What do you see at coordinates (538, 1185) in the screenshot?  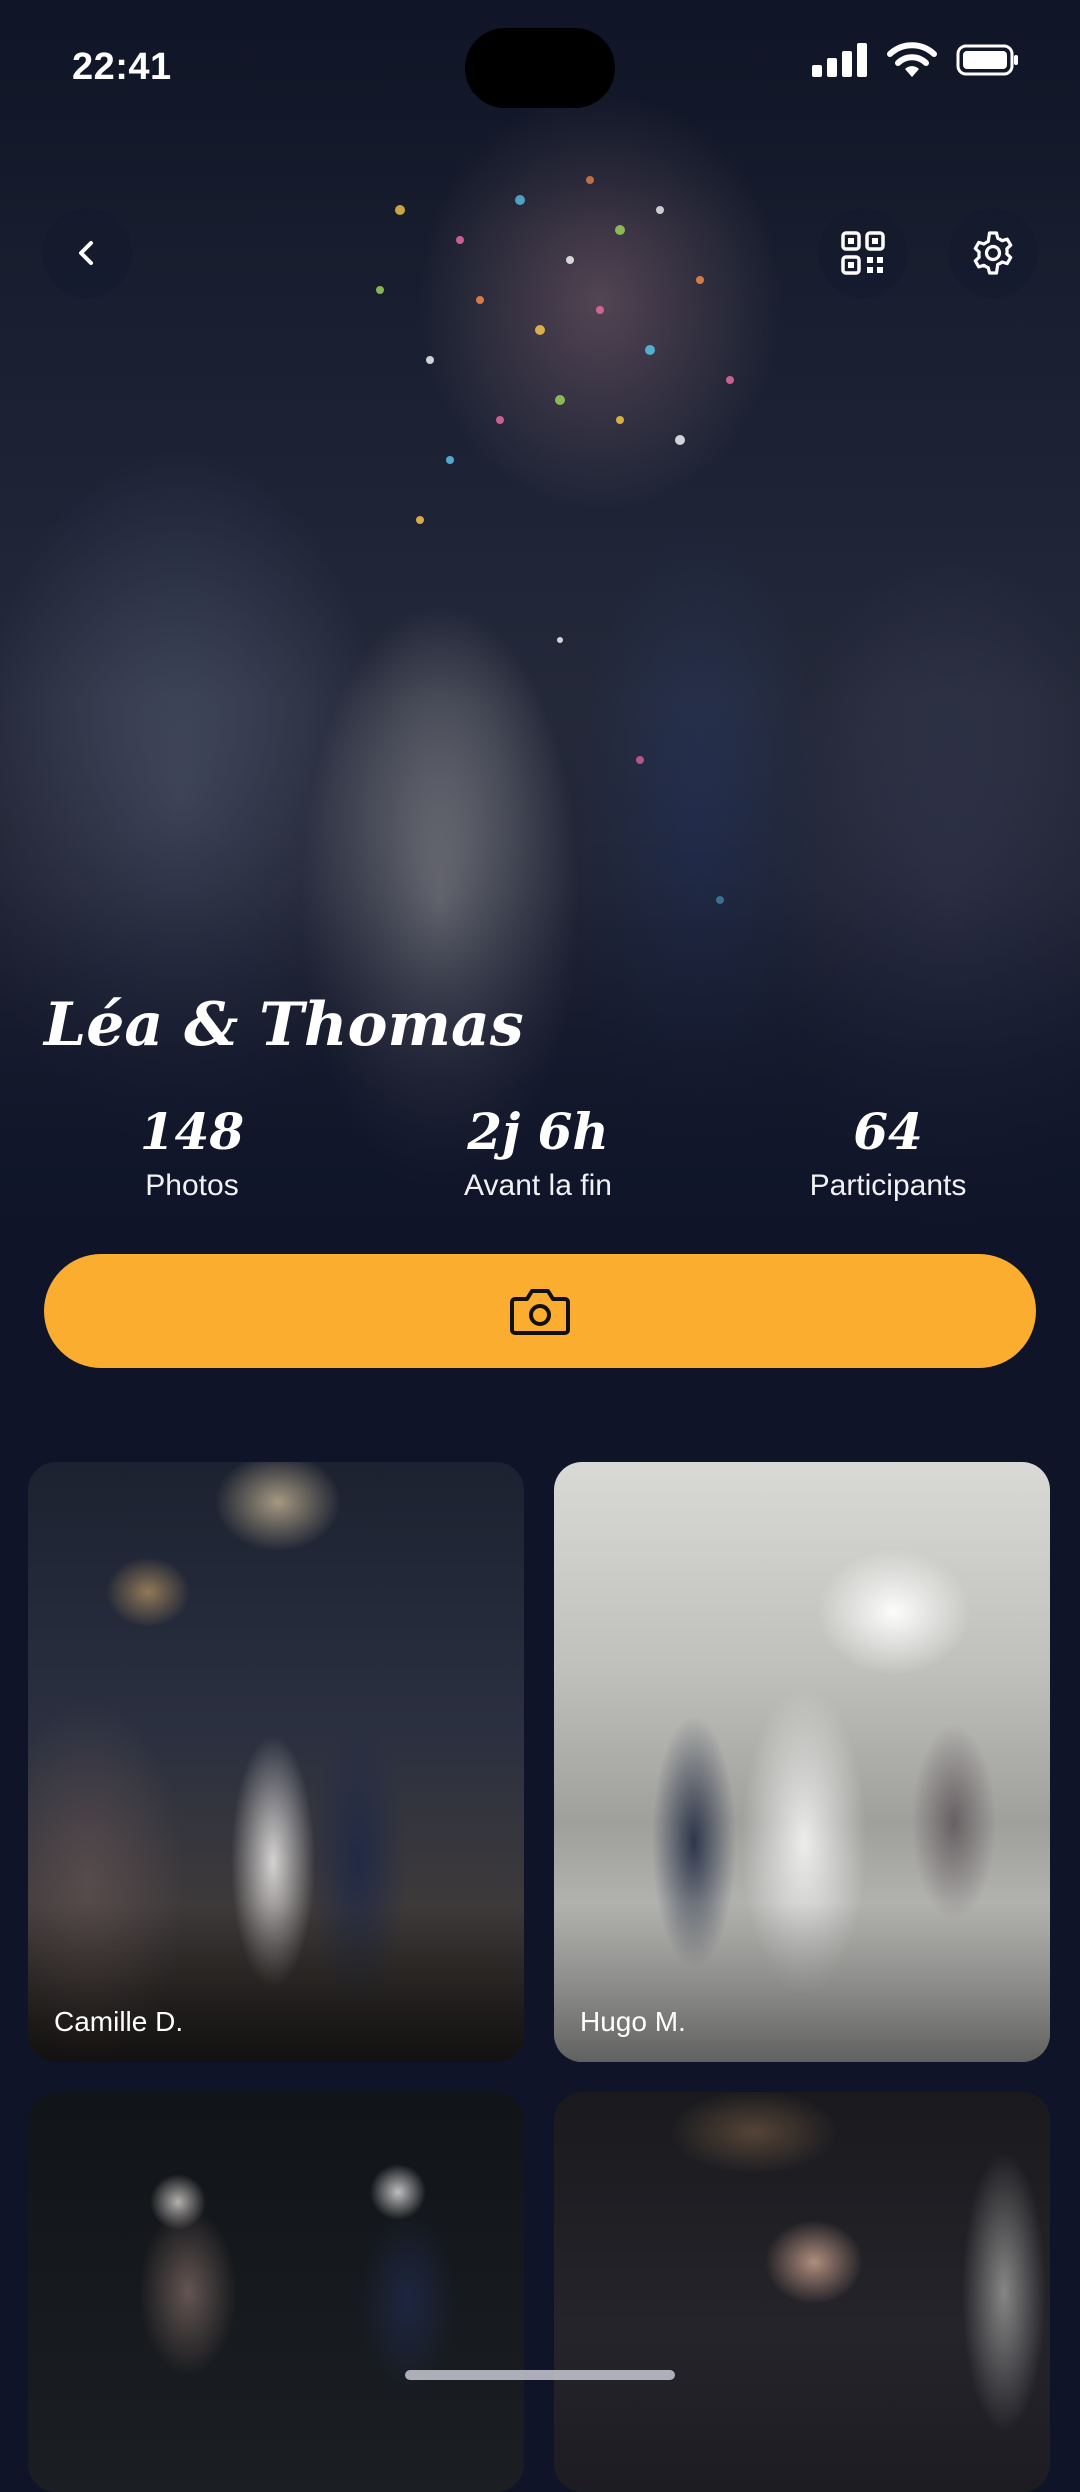 I see `stat-label: Avant la fin` at bounding box center [538, 1185].